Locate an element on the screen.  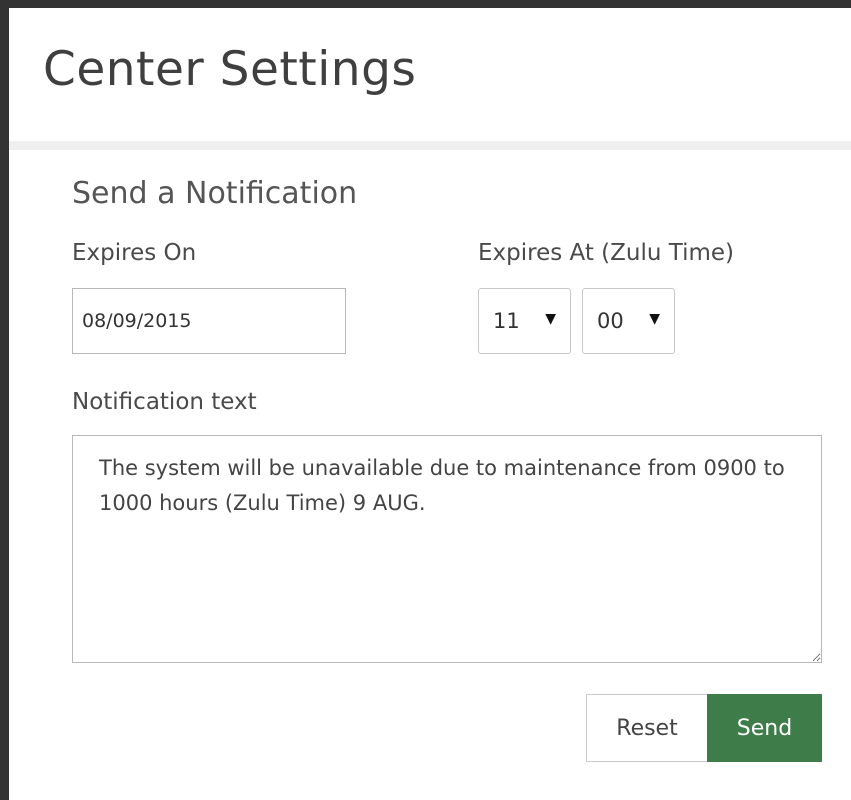
section-title: Send a Notification is located at coordinates (215, 193).